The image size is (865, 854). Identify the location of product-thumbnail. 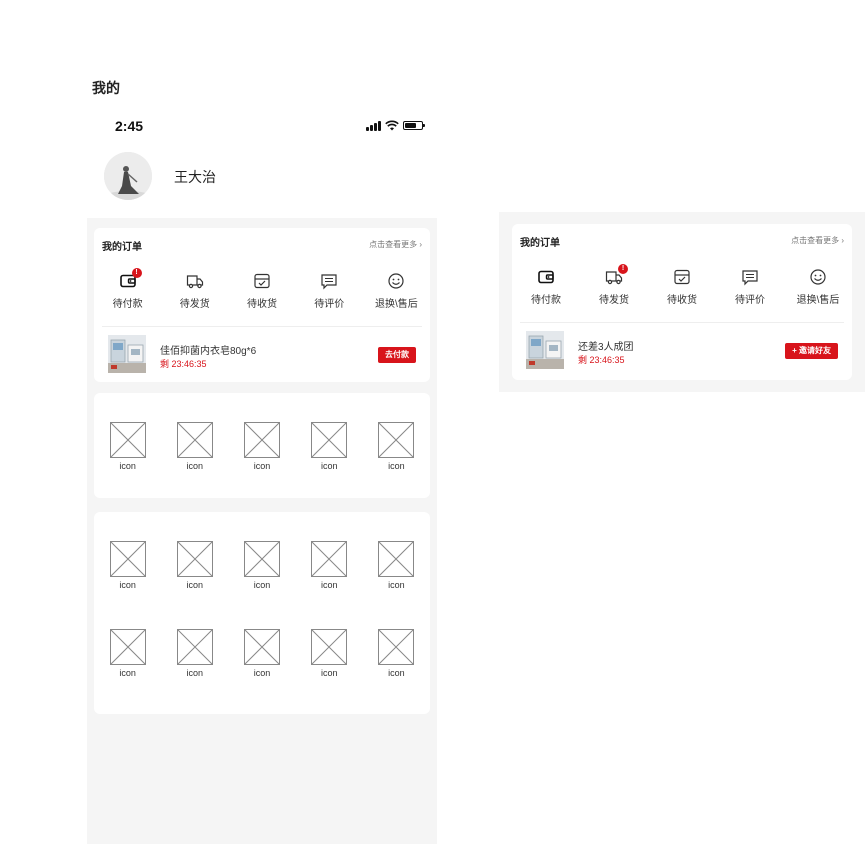
(545, 350).